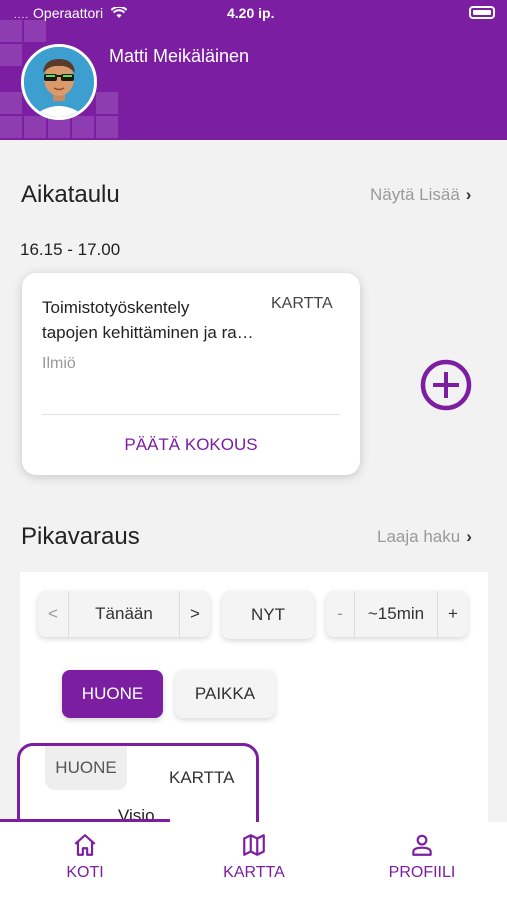 The width and height of the screenshot is (507, 900). What do you see at coordinates (419, 536) in the screenshot?
I see `advanced-search-label: Laaja haku` at bounding box center [419, 536].